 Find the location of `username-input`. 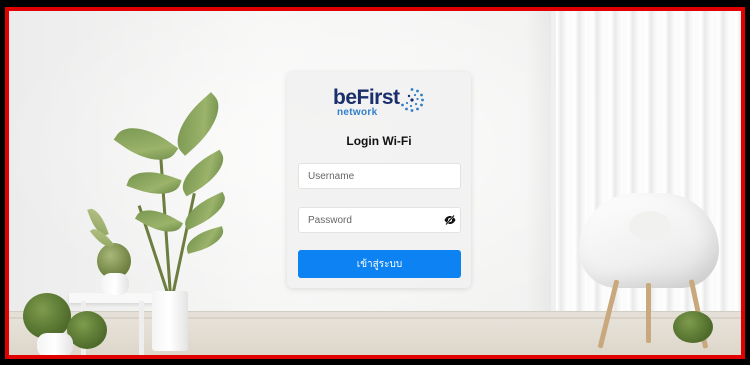

username-input is located at coordinates (379, 176).